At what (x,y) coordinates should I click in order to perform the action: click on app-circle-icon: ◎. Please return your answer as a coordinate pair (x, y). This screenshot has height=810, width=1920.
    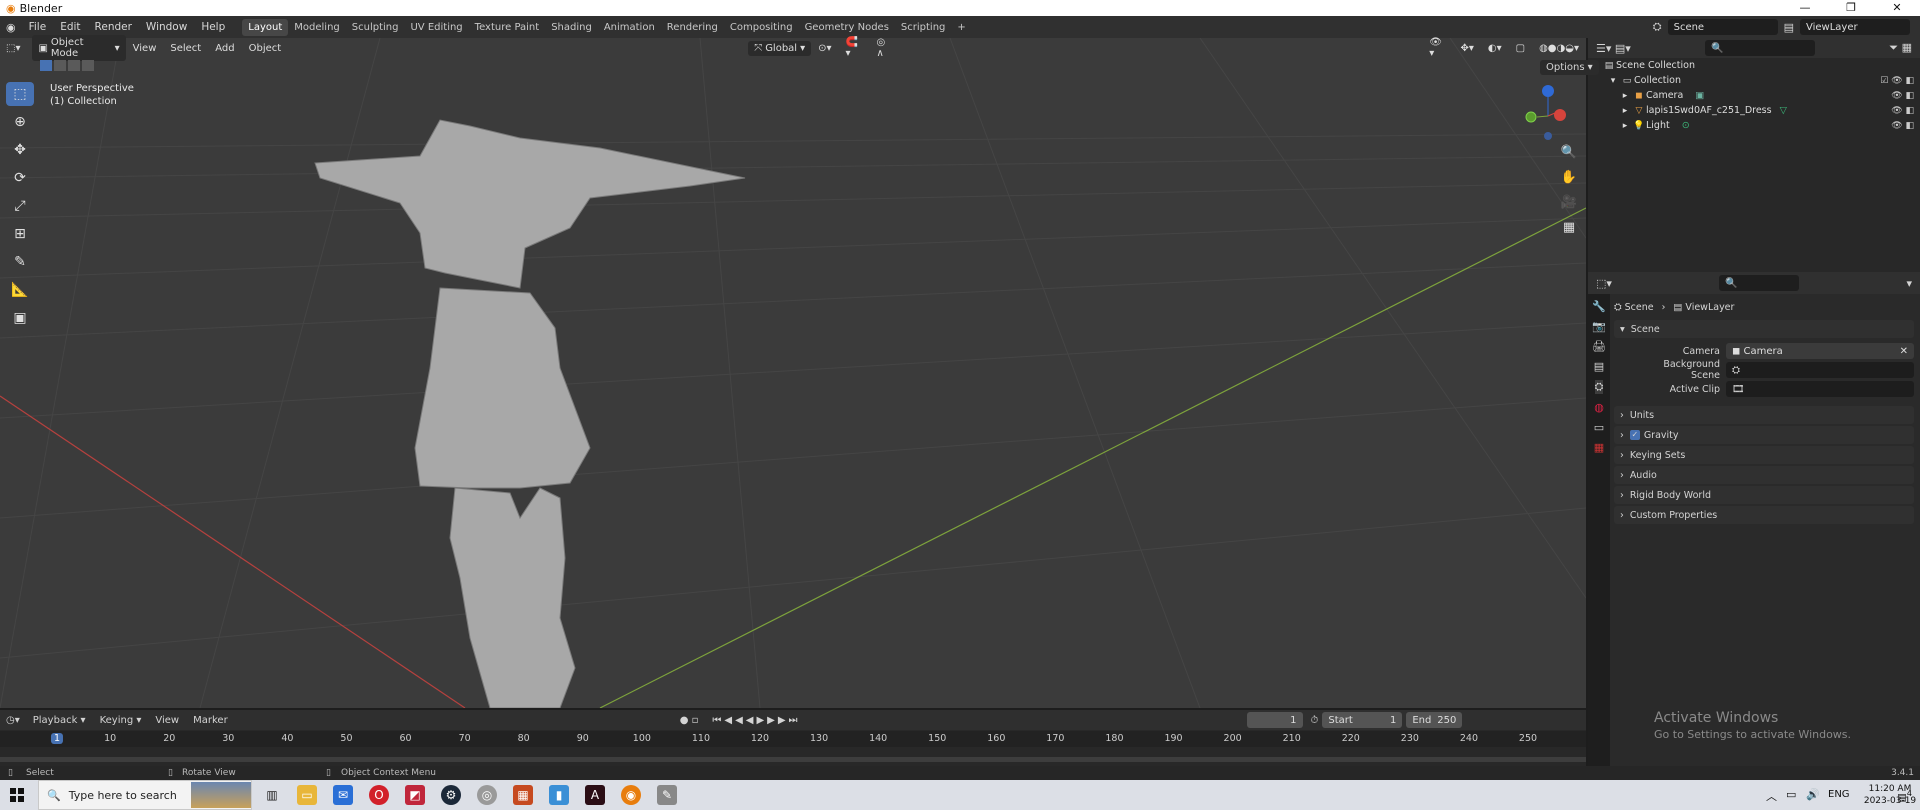
    Looking at the image, I should click on (487, 795).